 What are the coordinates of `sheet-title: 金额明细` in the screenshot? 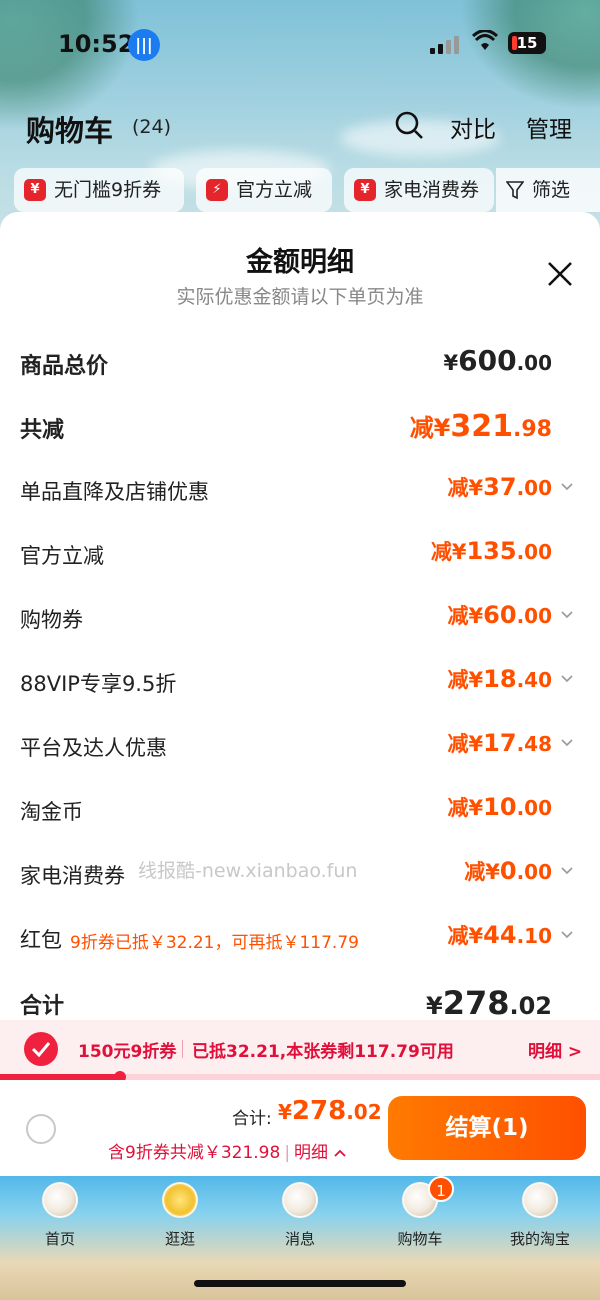 It's located at (300, 262).